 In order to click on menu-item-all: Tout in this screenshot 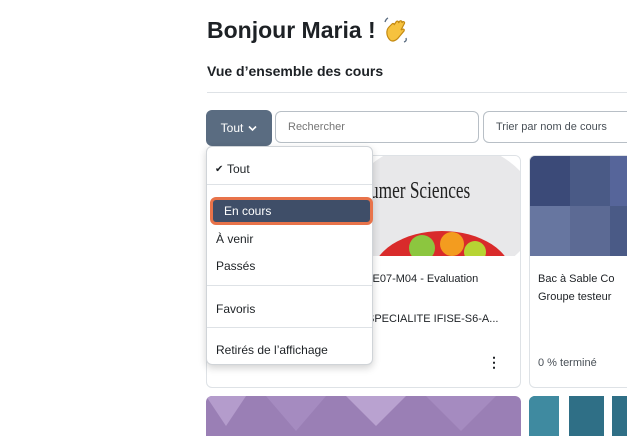, I will do `click(238, 169)`.